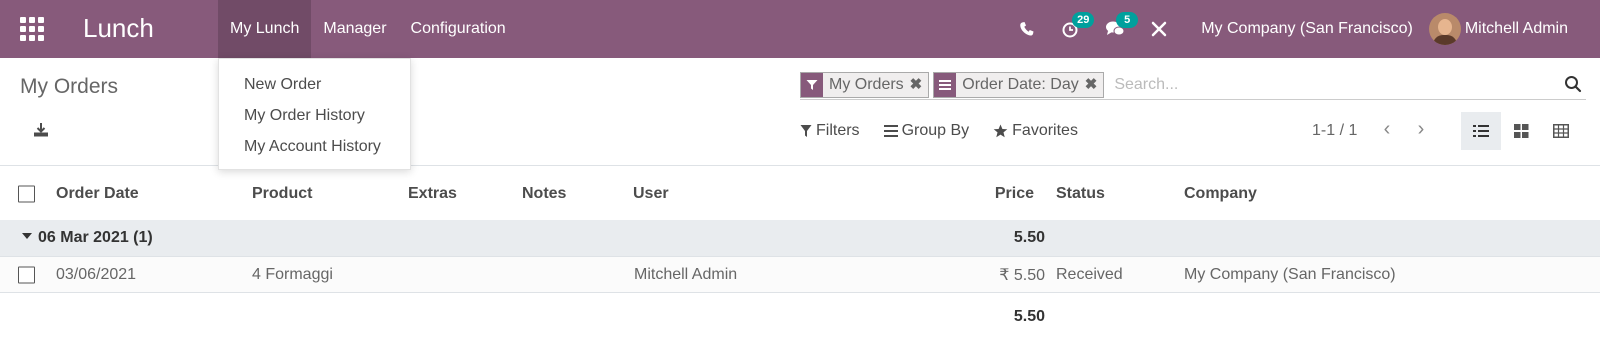 This screenshot has width=1600, height=348. What do you see at coordinates (1561, 131) in the screenshot?
I see `pivot-view-icon` at bounding box center [1561, 131].